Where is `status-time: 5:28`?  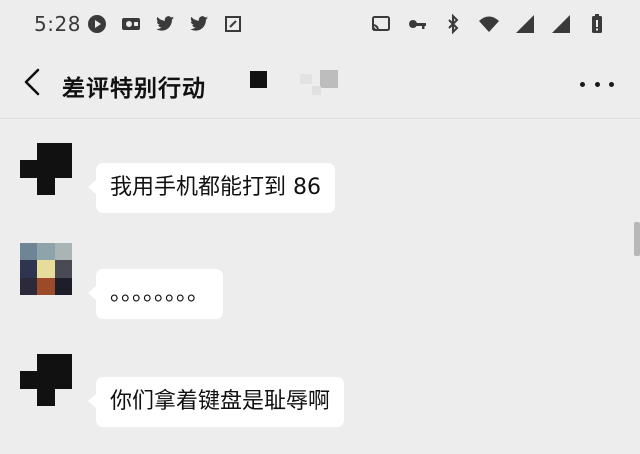 status-time: 5:28 is located at coordinates (57, 24).